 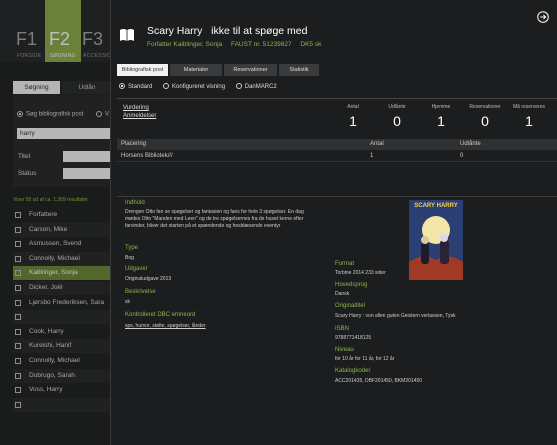 I want to click on cell-count: 1, so click(x=372, y=156).